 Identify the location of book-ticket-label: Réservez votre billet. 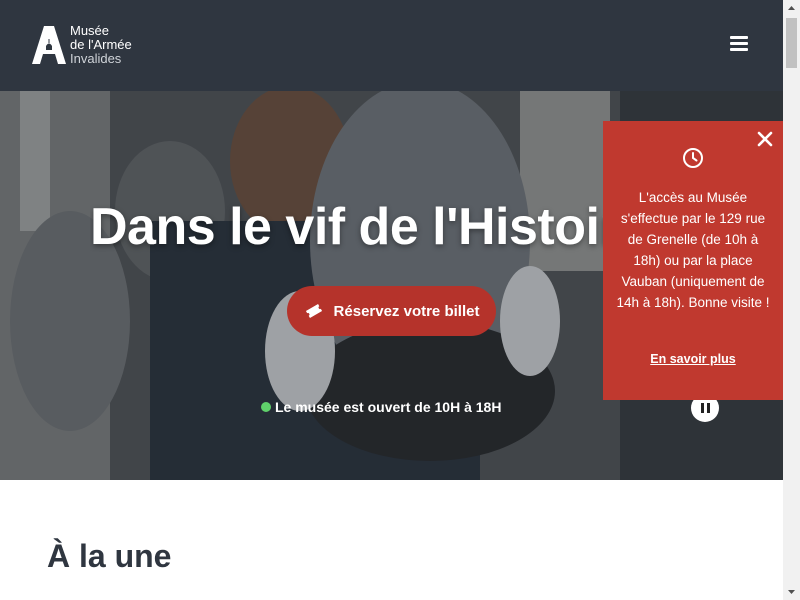
(406, 311).